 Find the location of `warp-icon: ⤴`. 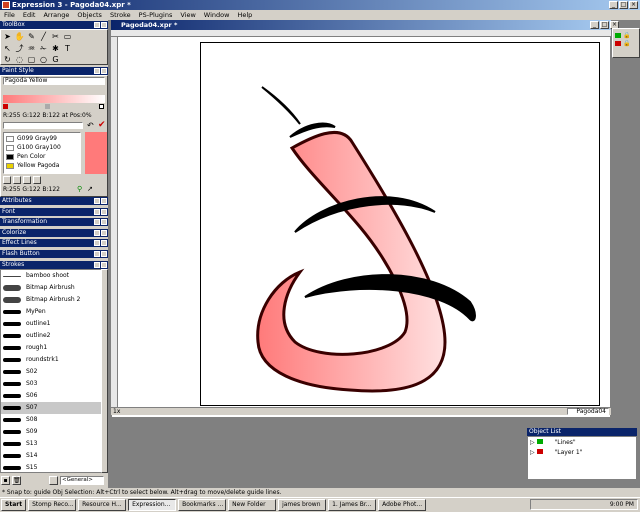

warp-icon: ⤴ is located at coordinates (19, 48).